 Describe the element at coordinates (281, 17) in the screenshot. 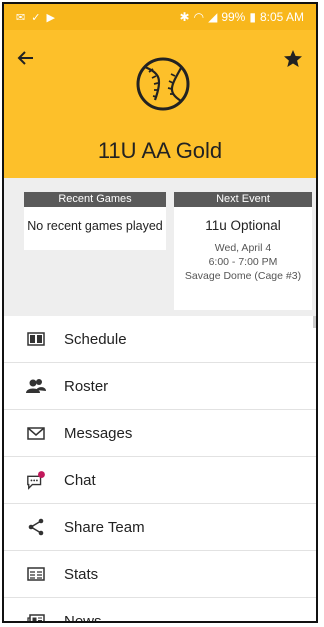

I see `clock: 8:05 AM` at that location.